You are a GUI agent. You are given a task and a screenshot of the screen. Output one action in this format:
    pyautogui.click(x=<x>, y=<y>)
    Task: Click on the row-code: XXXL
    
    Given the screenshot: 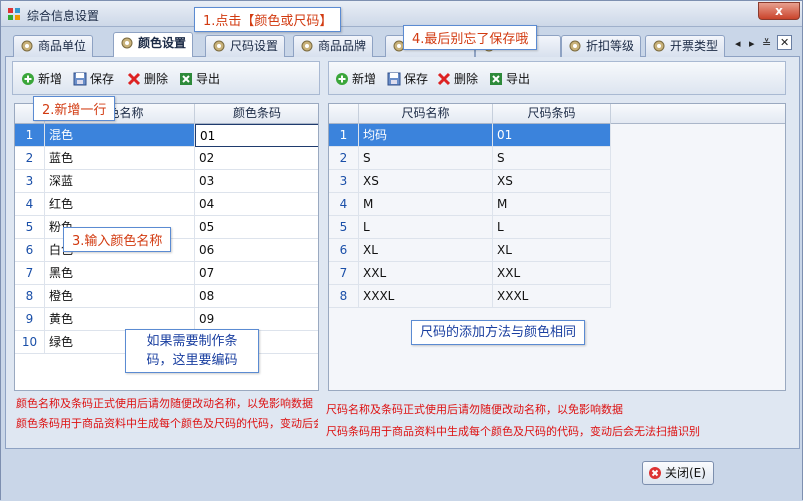 What is the action you would take?
    pyautogui.click(x=552, y=296)
    